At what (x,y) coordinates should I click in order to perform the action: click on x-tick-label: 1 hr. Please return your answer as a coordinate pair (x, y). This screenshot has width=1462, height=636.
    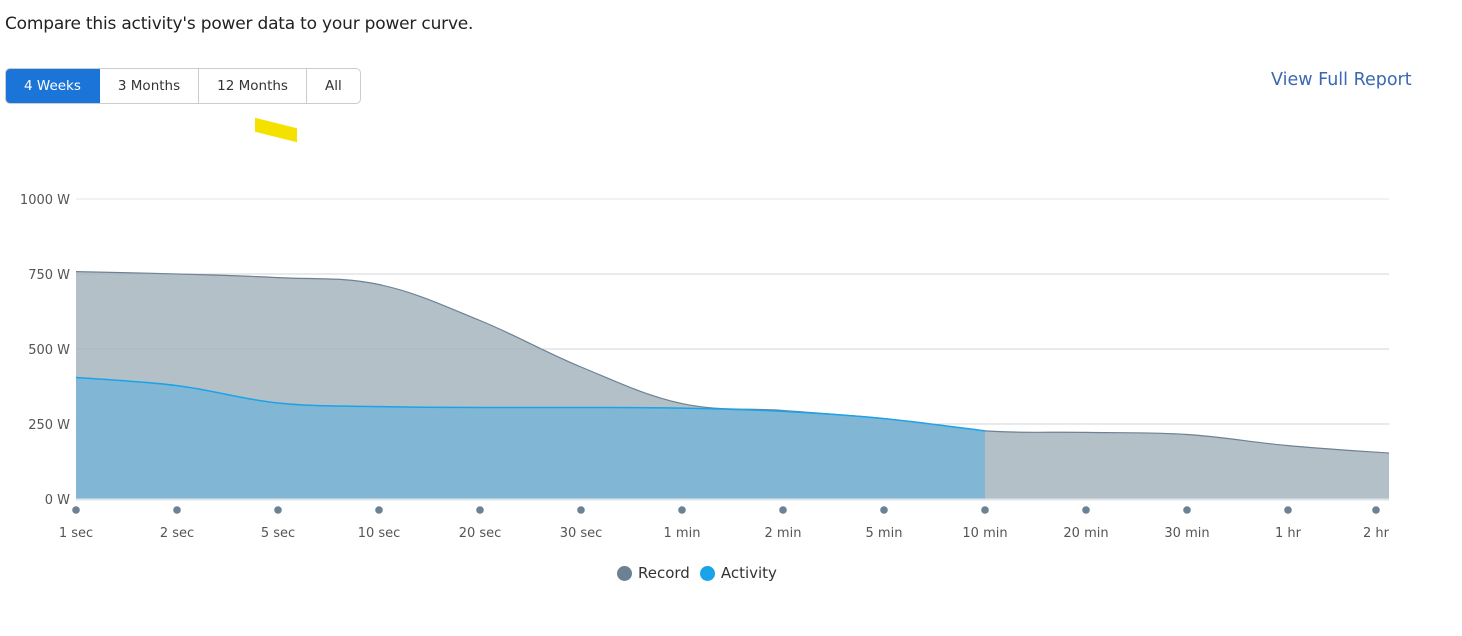
    Looking at the image, I should click on (1288, 533).